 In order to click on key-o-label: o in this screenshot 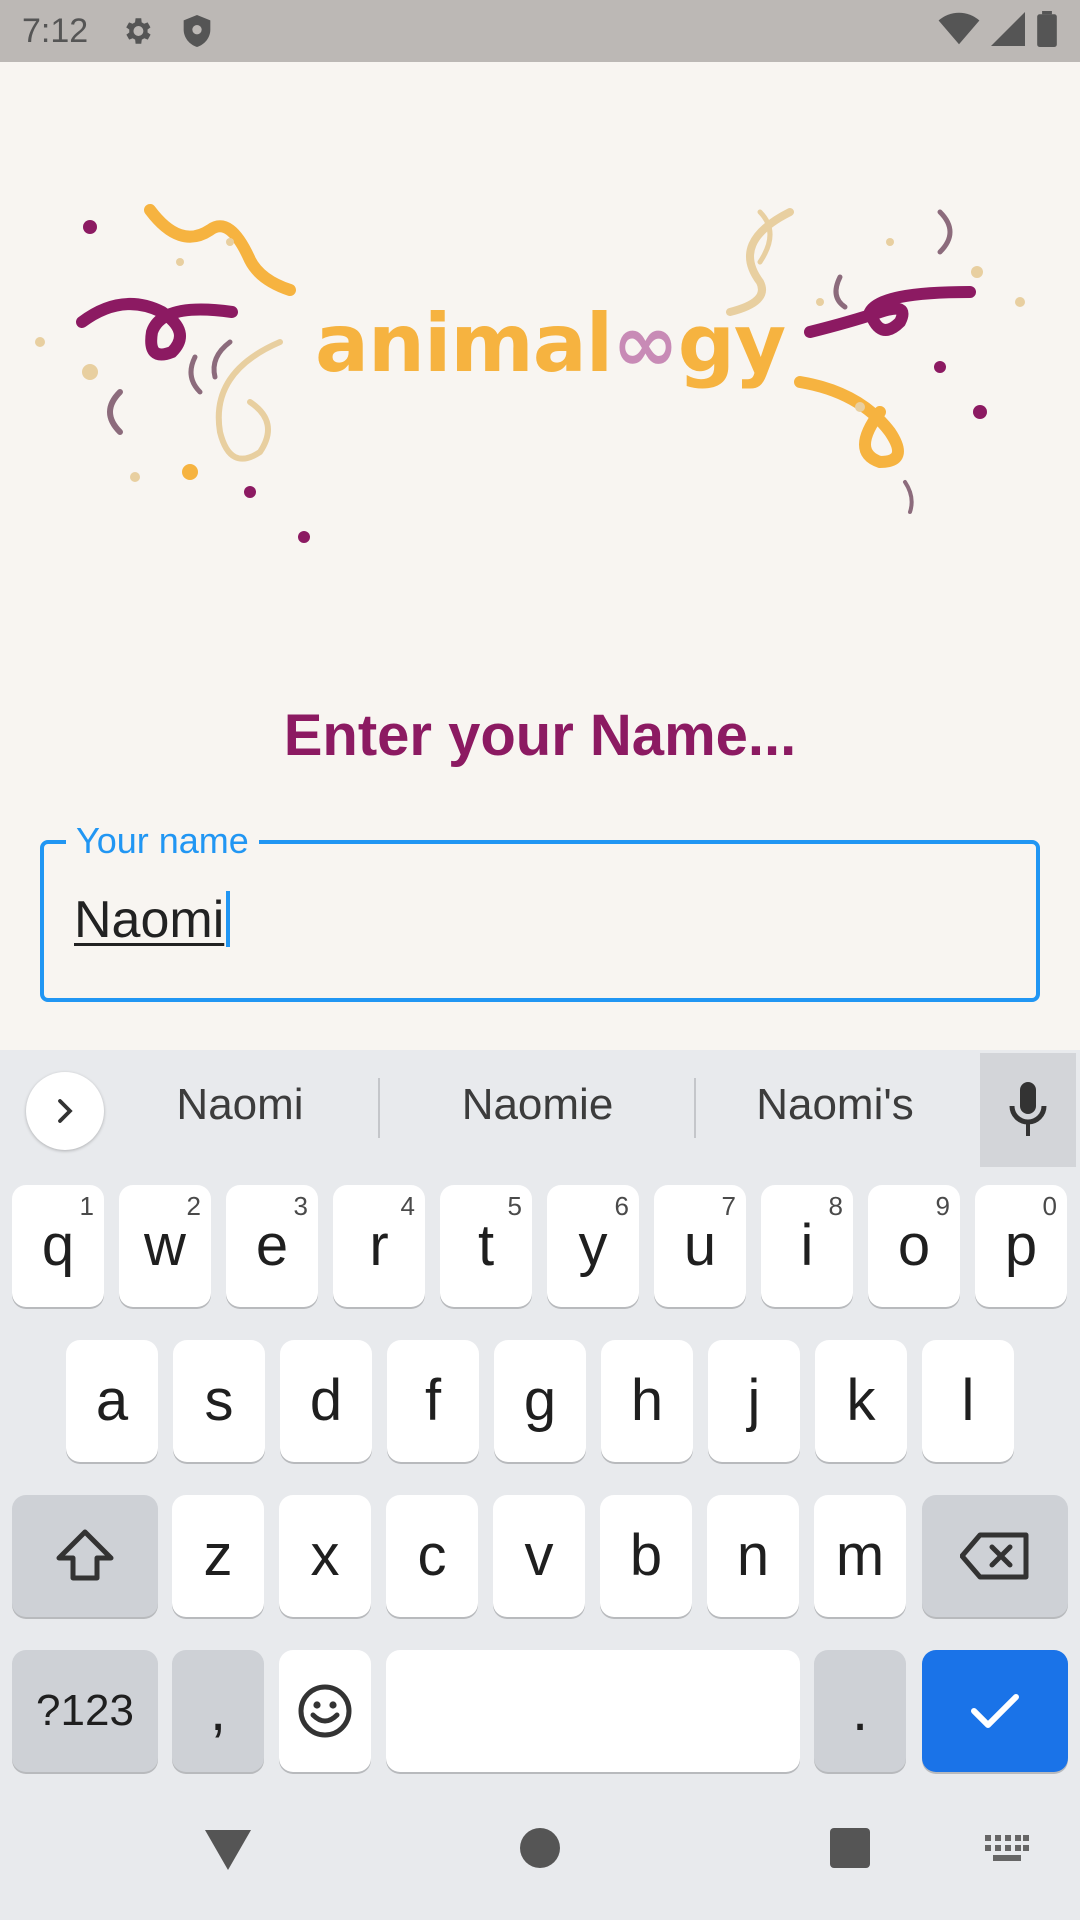, I will do `click(914, 1245)`.